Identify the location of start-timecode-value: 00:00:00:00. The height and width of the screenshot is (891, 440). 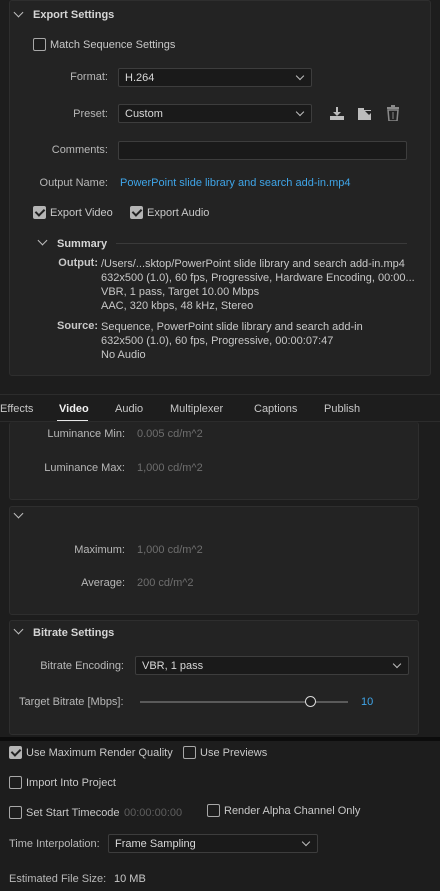
(153, 813).